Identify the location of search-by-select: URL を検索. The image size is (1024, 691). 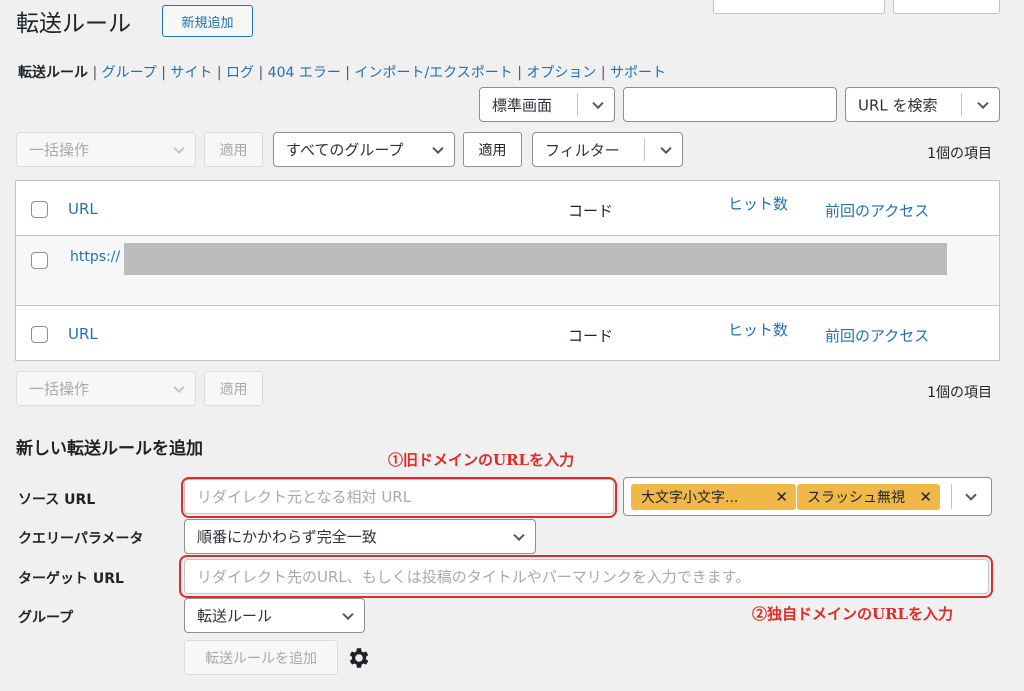
(922, 104).